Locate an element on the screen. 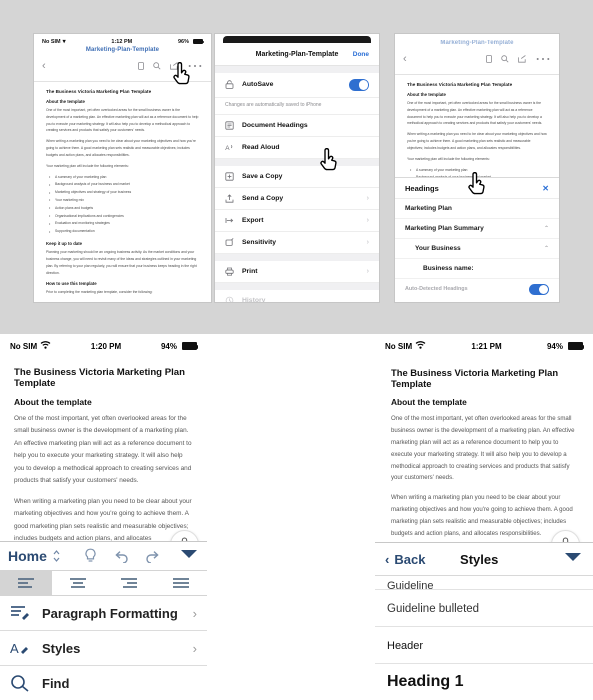 This screenshot has height=700, width=593. menu-item-label: Read Aloud is located at coordinates (261, 147).